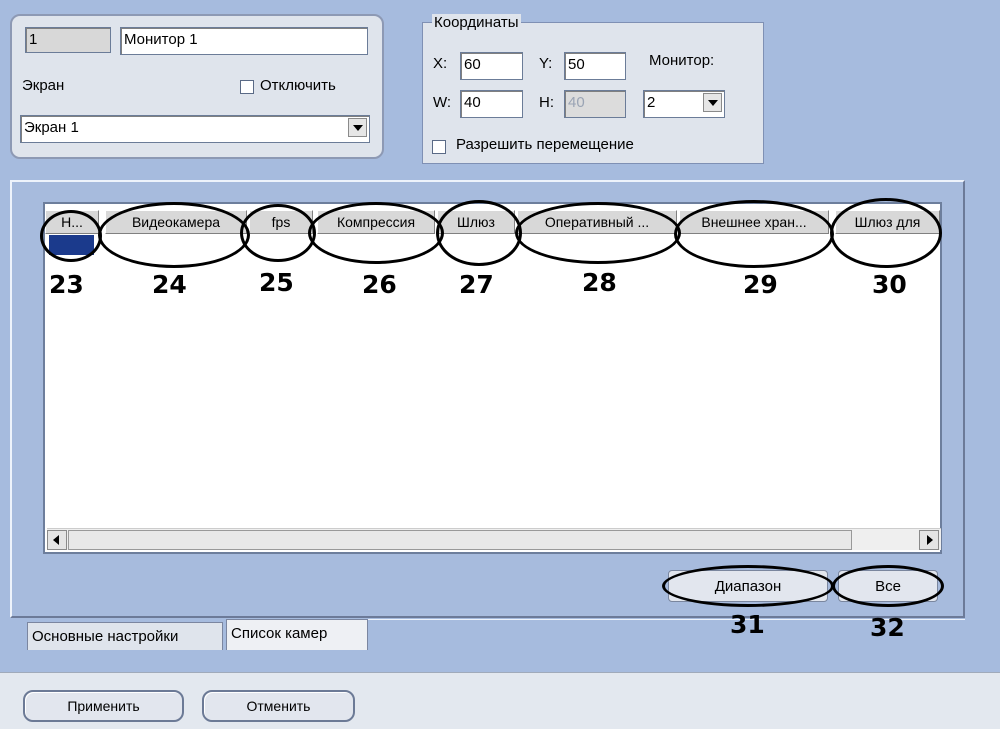 This screenshot has height=729, width=1000. Describe the element at coordinates (298, 85) in the screenshot. I see `disable-label: Отключить` at that location.